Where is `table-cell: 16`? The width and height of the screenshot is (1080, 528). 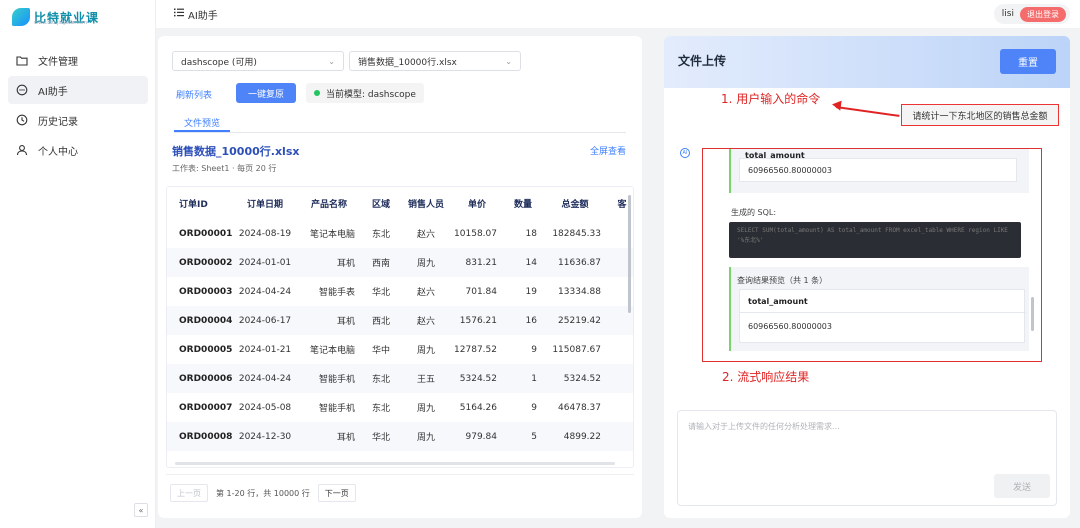
table-cell: 16 is located at coordinates (523, 320).